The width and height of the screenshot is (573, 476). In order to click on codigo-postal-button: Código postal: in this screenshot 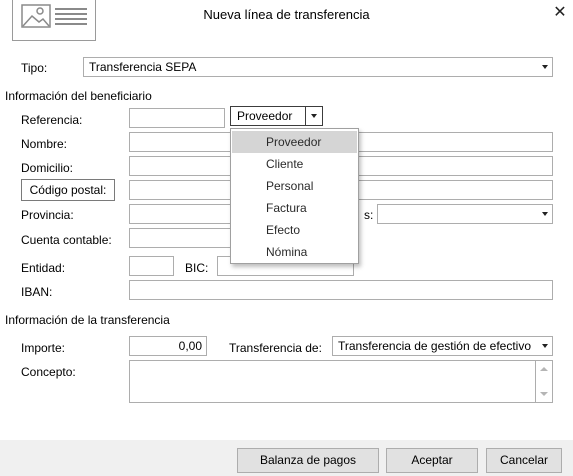, I will do `click(68, 190)`.